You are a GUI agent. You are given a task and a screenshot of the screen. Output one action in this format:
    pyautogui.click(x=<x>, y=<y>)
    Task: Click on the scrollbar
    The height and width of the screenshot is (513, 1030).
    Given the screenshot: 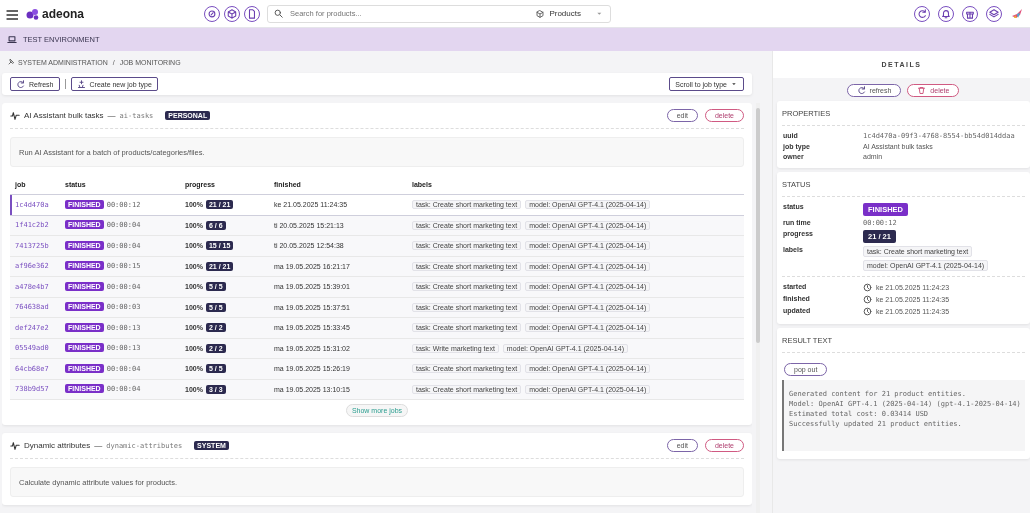 What is the action you would take?
    pyautogui.click(x=758, y=308)
    